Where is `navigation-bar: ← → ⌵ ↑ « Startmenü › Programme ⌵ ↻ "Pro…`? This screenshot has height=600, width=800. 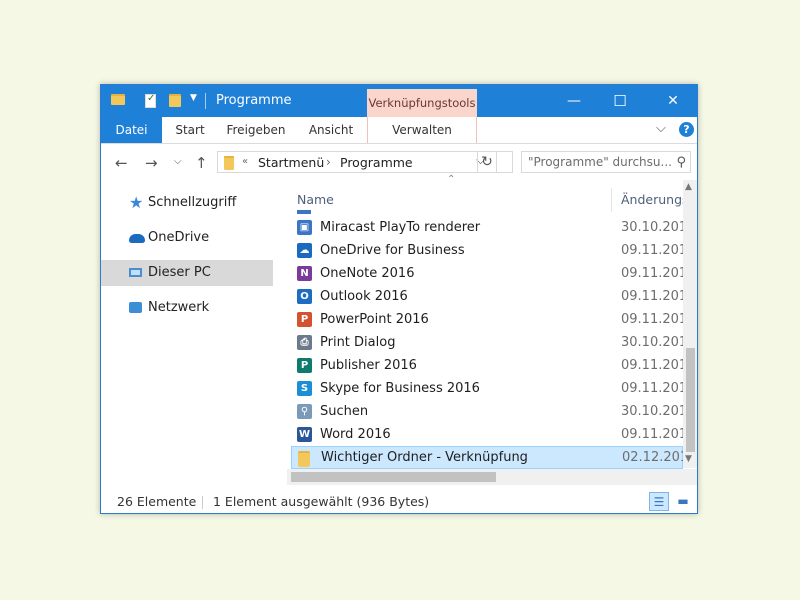
navigation-bar: ← → ⌵ ↑ « Startmenü › Programme ⌵ ↻ "Pro… is located at coordinates (399, 162).